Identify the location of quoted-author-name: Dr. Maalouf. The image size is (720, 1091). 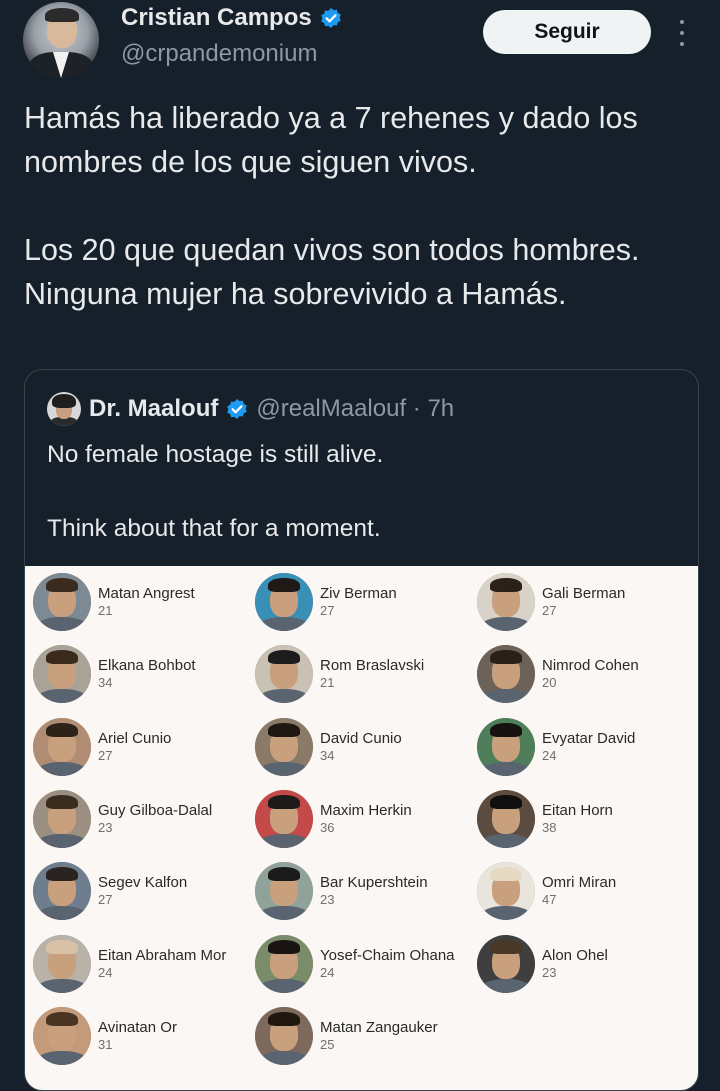
(154, 408).